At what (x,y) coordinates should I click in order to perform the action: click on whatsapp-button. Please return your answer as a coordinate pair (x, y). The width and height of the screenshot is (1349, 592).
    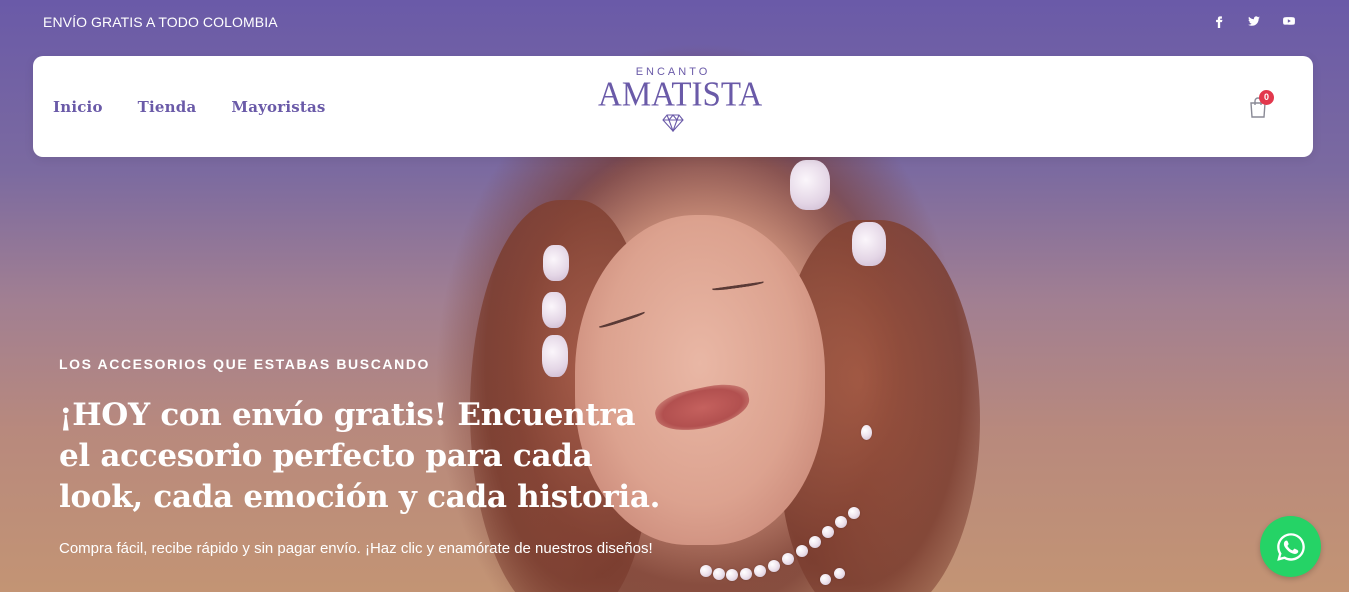
    Looking at the image, I should click on (1290, 546).